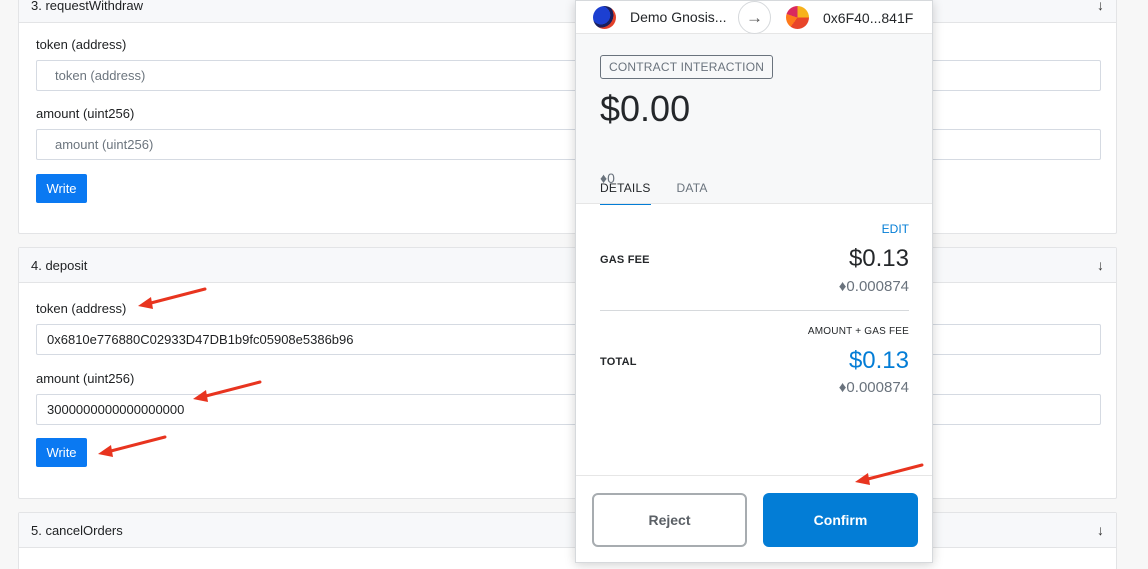 Image resolution: width=1148 pixels, height=569 pixels. What do you see at coordinates (625, 193) in the screenshot?
I see `tab-details: DETAILS` at bounding box center [625, 193].